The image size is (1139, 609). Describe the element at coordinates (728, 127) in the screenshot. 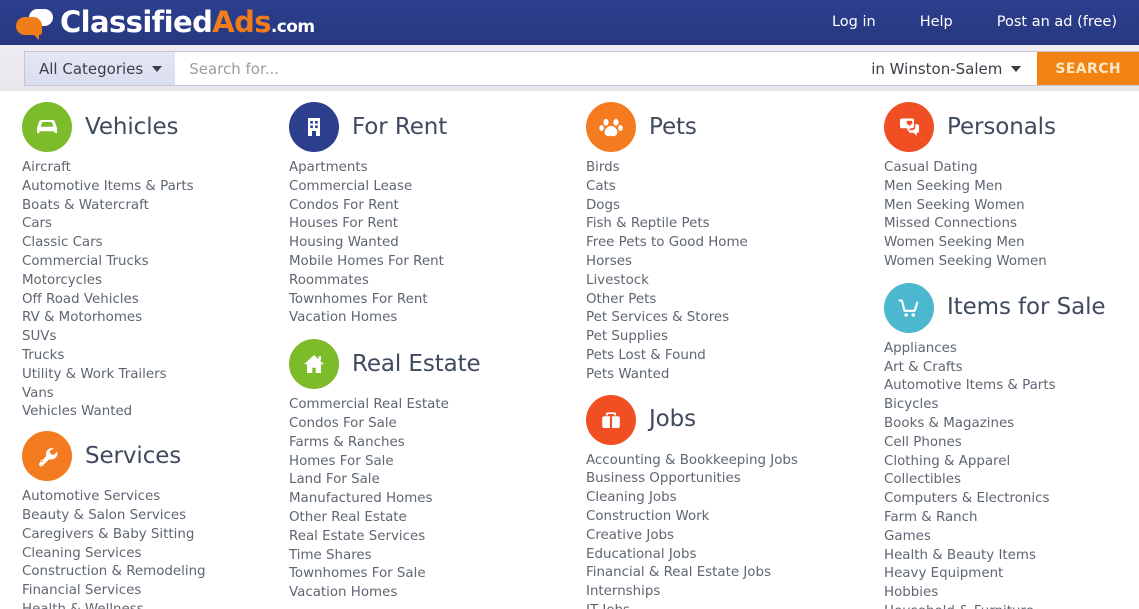

I see `section-header-pets: Pets` at that location.